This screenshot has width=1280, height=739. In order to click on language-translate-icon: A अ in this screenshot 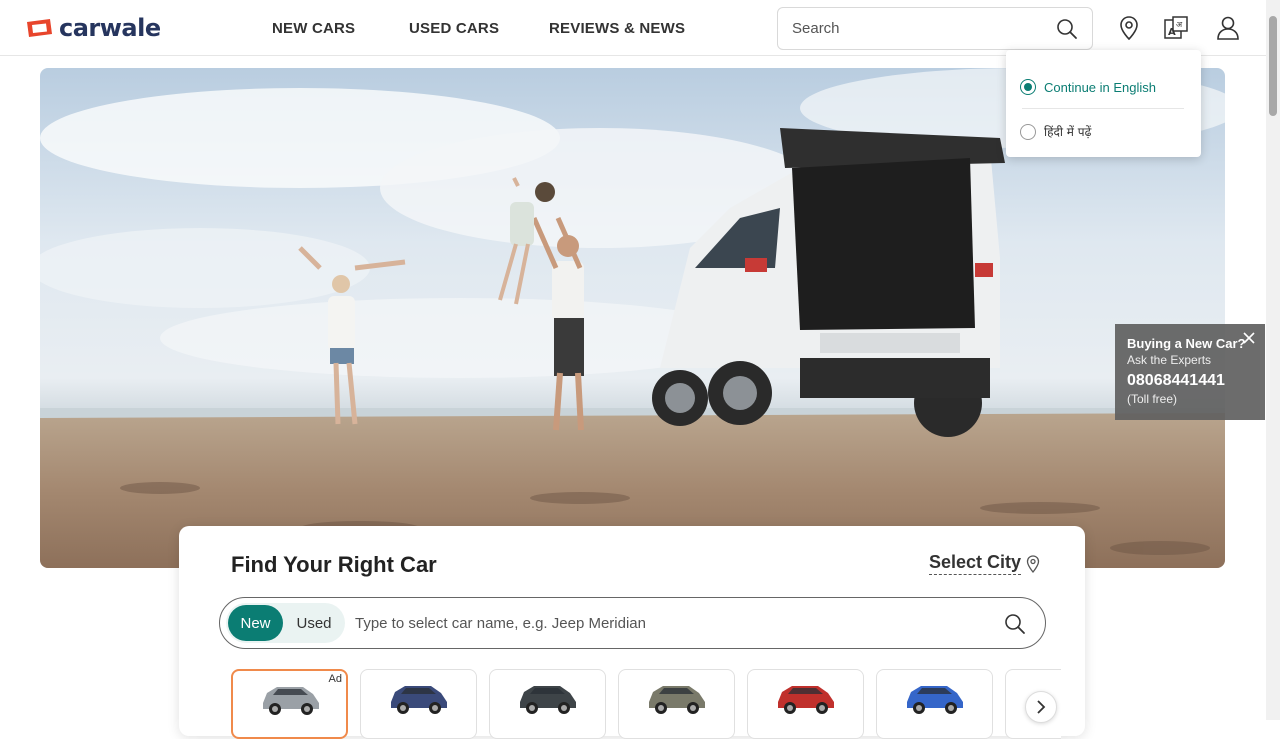, I will do `click(1176, 27)`.